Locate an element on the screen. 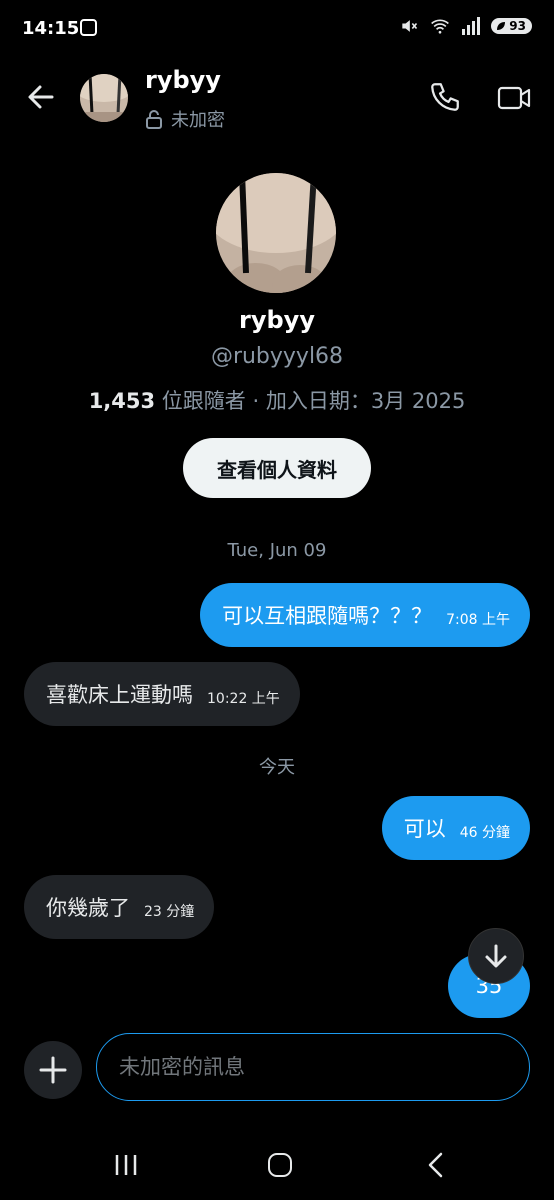  message-bubble-outgoing: 可以互相跟隨嗎？？？ 7:08 上午 is located at coordinates (365, 615).